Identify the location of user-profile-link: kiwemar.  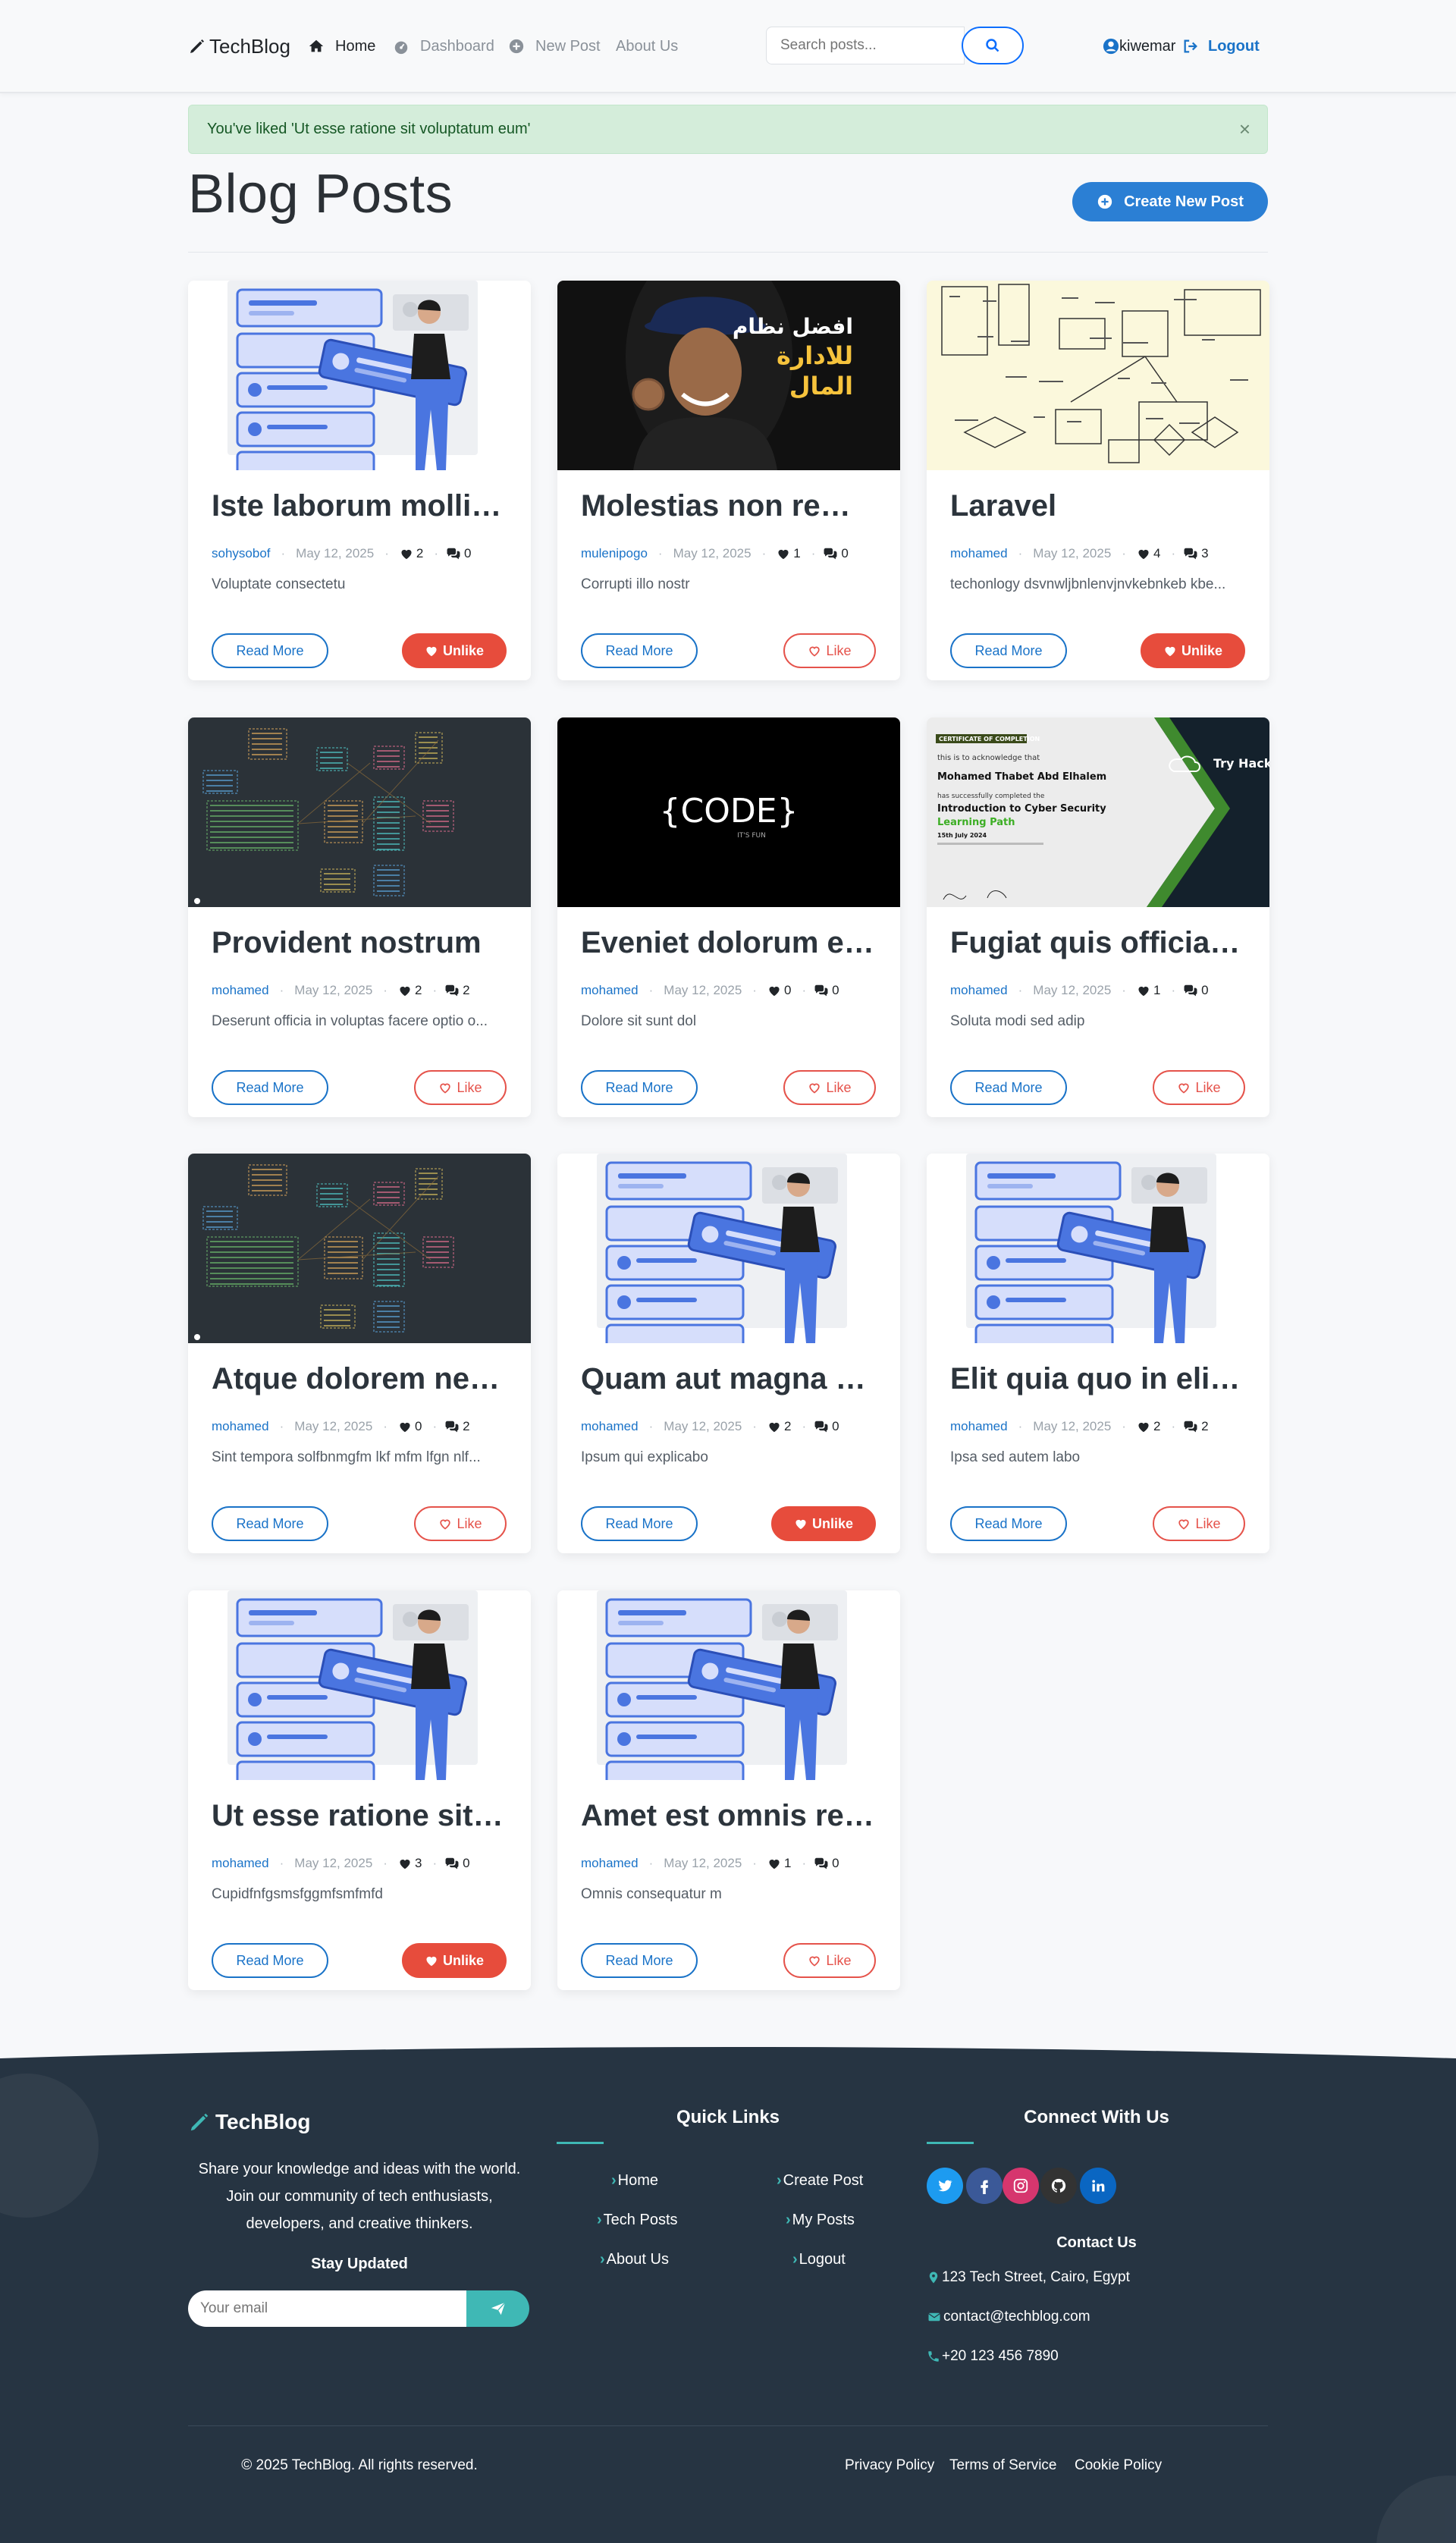
(1139, 46).